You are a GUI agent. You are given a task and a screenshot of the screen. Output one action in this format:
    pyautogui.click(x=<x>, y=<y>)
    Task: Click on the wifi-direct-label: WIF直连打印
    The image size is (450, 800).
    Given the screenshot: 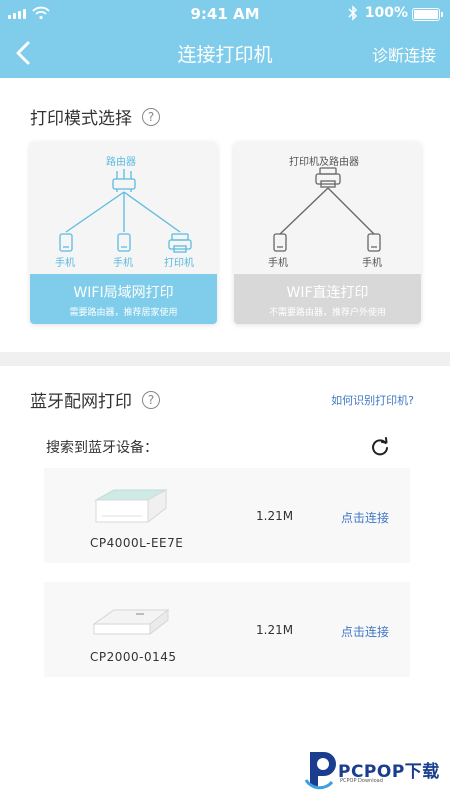 What is the action you would take?
    pyautogui.click(x=327, y=293)
    